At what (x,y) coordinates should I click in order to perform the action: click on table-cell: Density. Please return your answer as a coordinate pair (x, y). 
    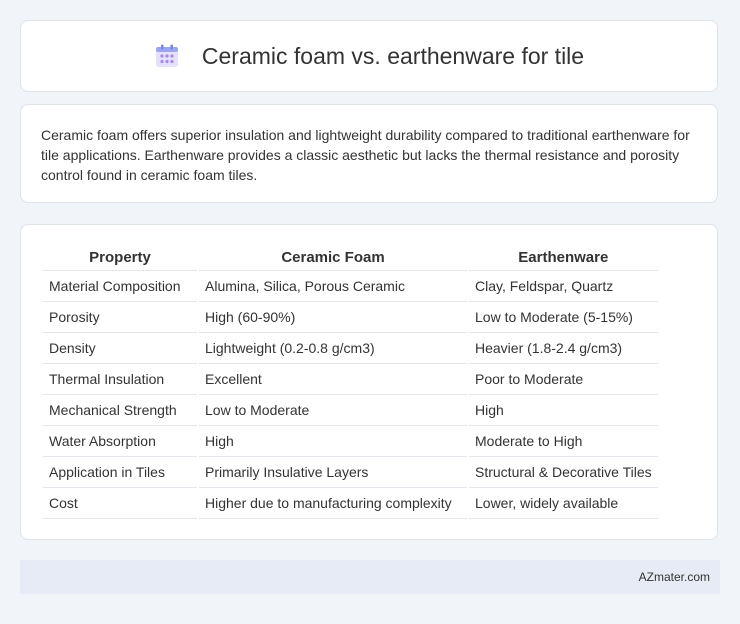
    Looking at the image, I should click on (120, 348).